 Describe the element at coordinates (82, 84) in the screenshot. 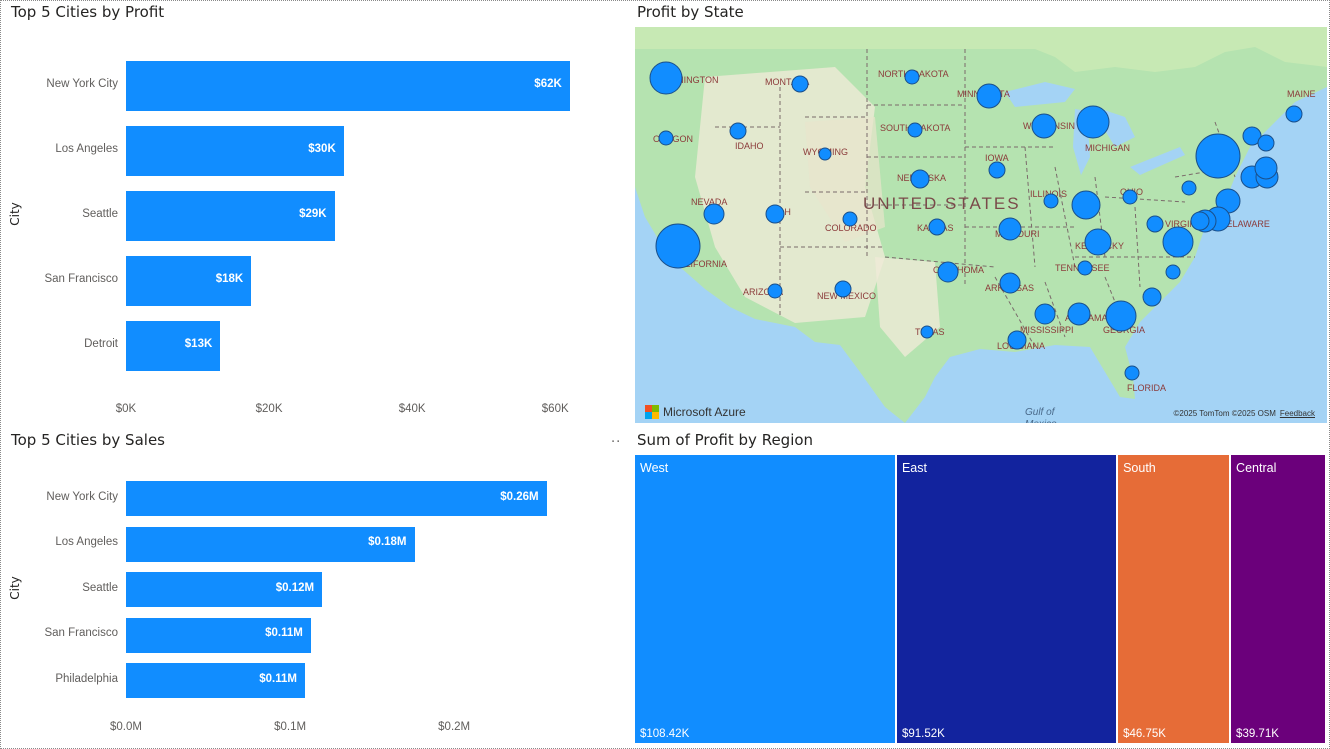

I see `profit-category-label: New York City` at that location.